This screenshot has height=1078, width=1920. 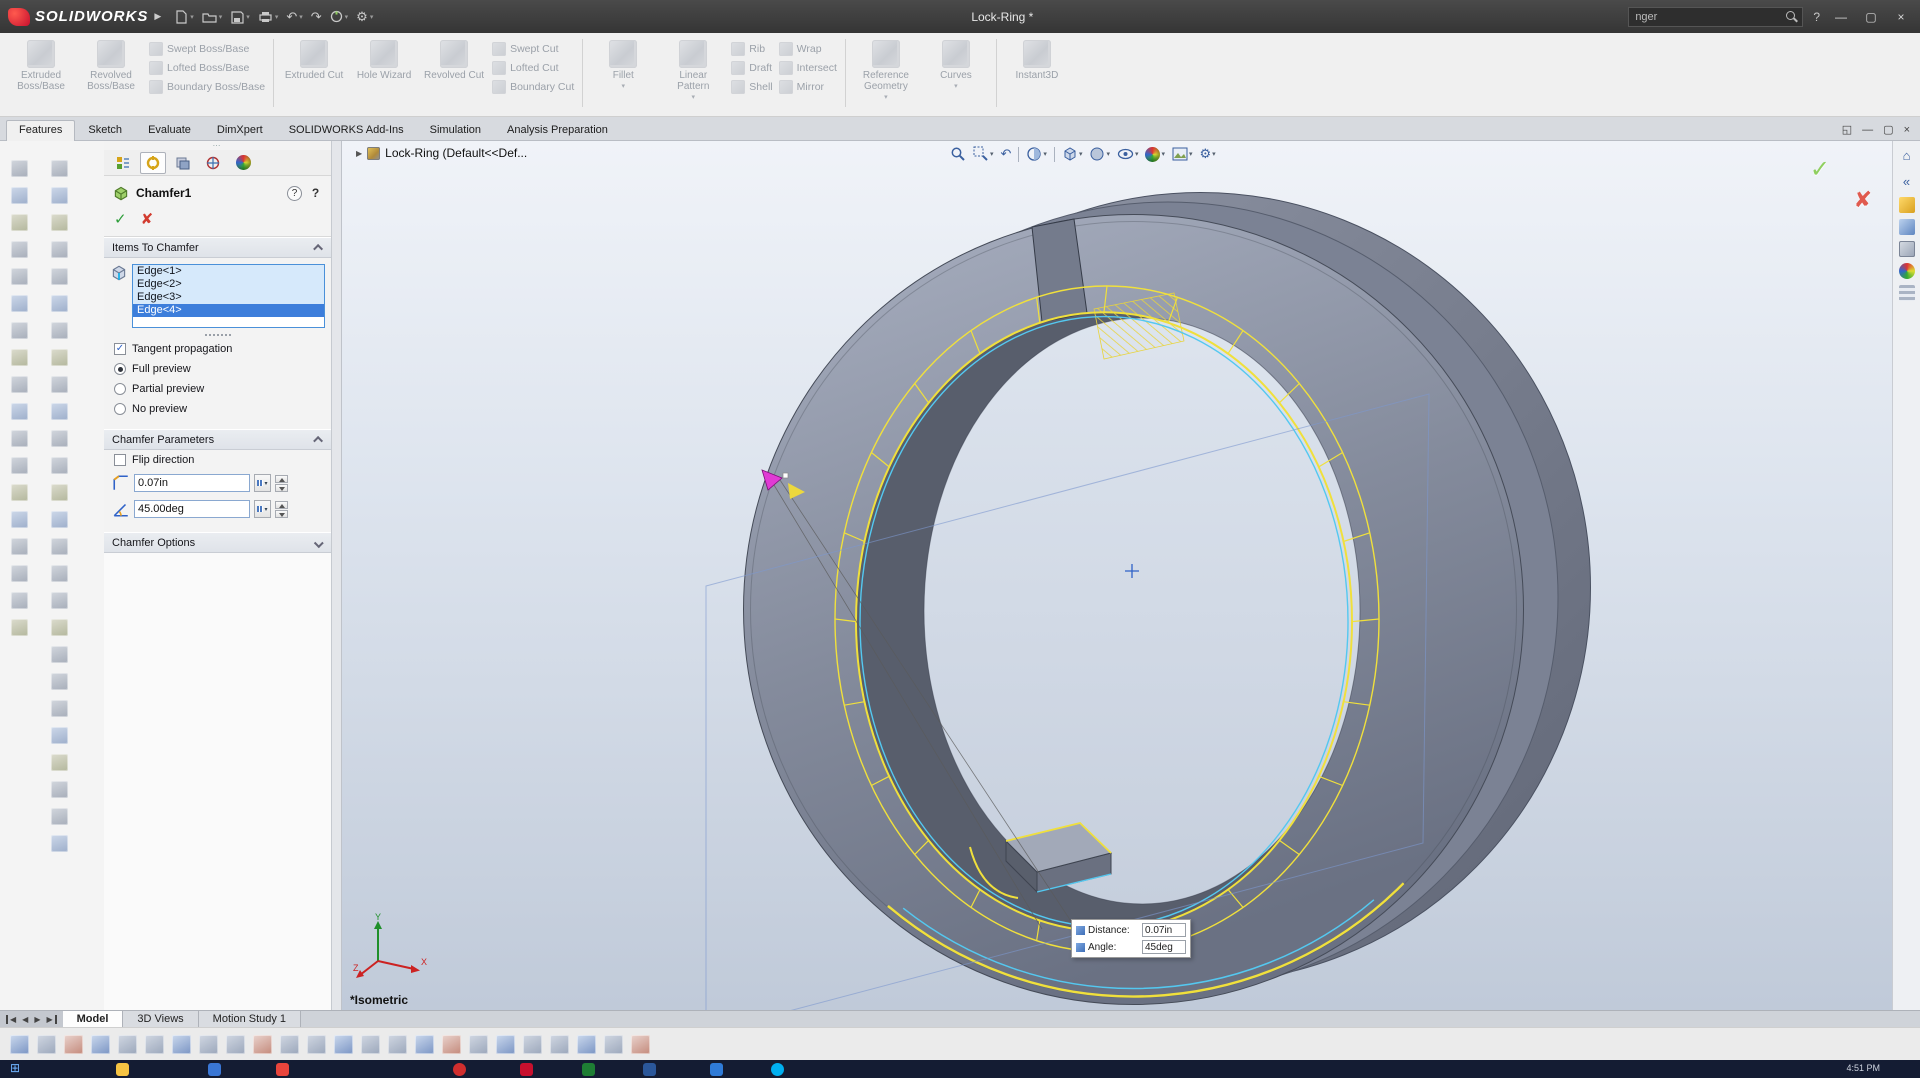 I want to click on prev-tab-button: ◀, so click(x=25, y=1019).